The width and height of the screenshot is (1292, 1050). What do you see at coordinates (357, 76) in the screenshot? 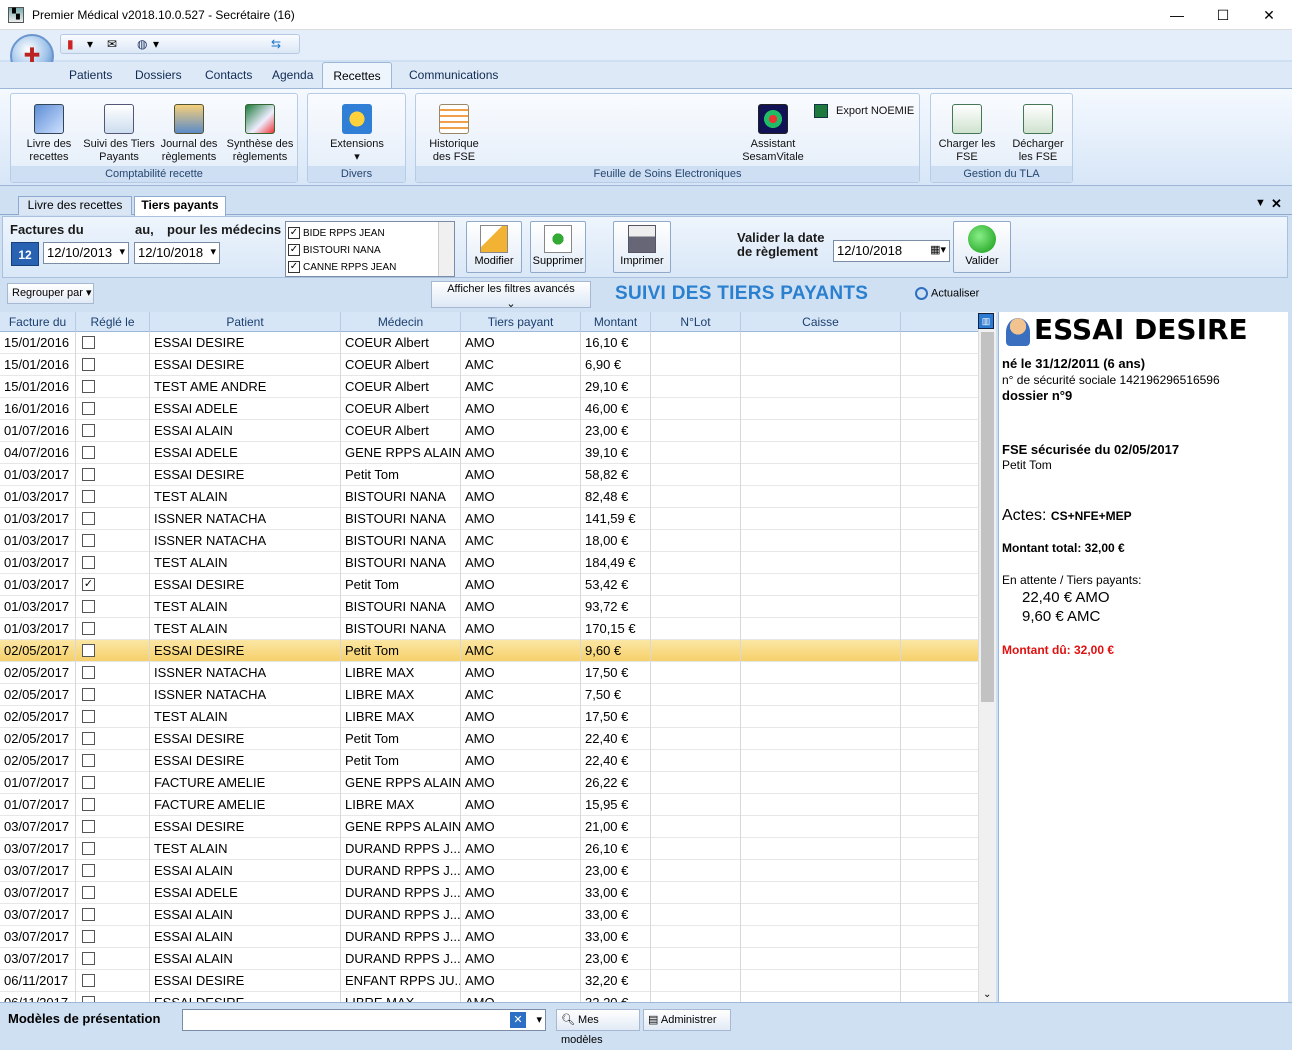
I see `tab-recettes: Recettes` at bounding box center [357, 76].